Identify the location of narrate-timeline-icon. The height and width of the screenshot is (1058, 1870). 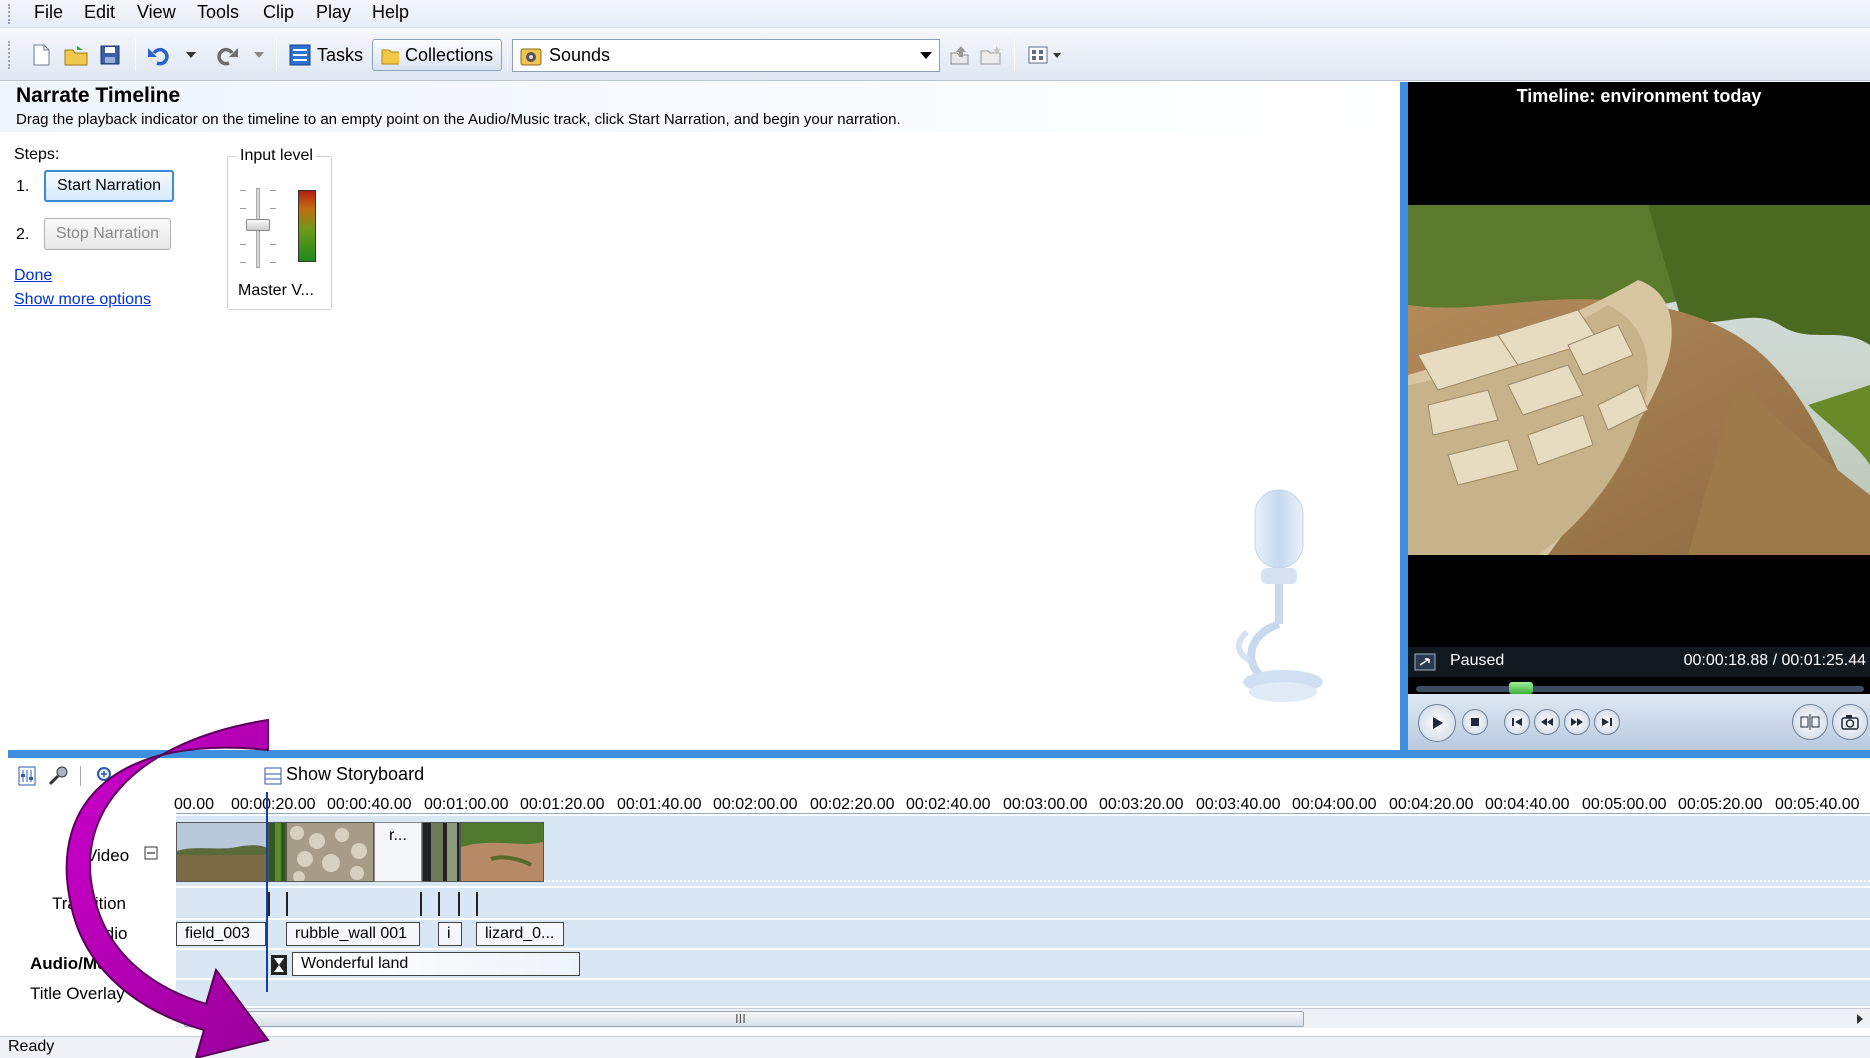
(59, 776).